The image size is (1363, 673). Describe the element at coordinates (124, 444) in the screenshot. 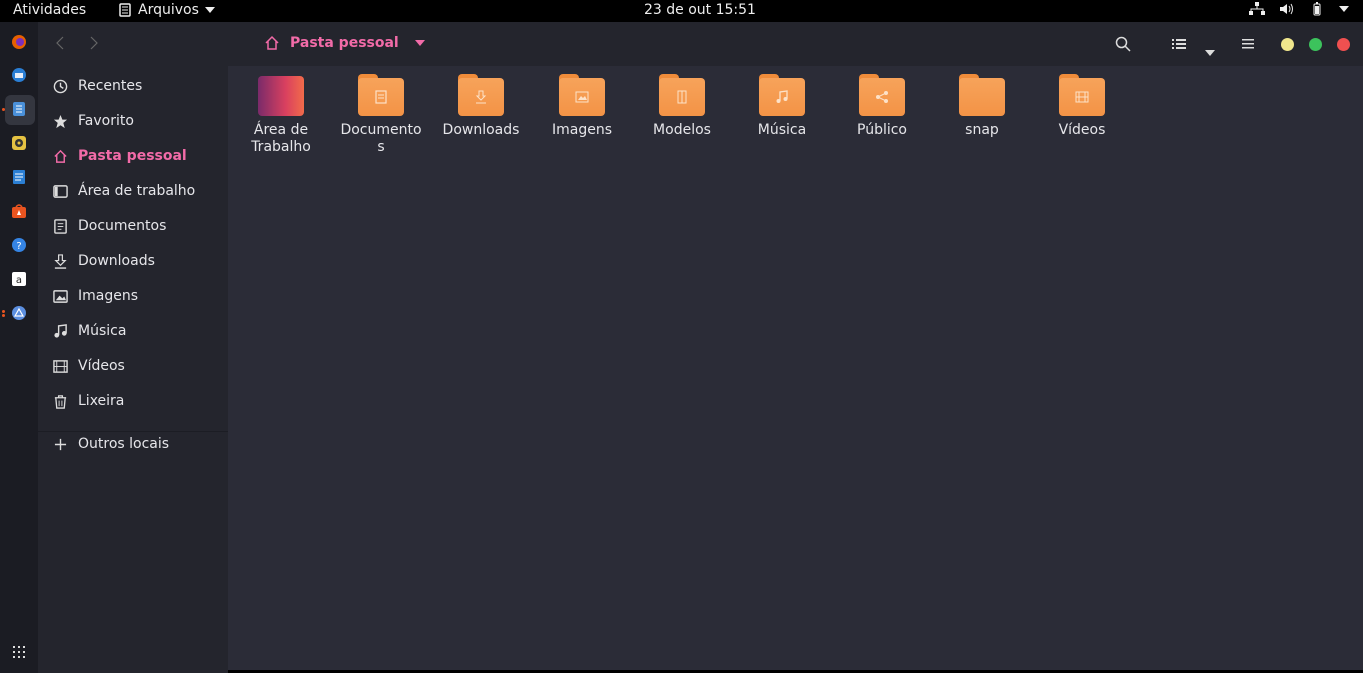

I see `sidebar-item-label: Outros locais` at that location.